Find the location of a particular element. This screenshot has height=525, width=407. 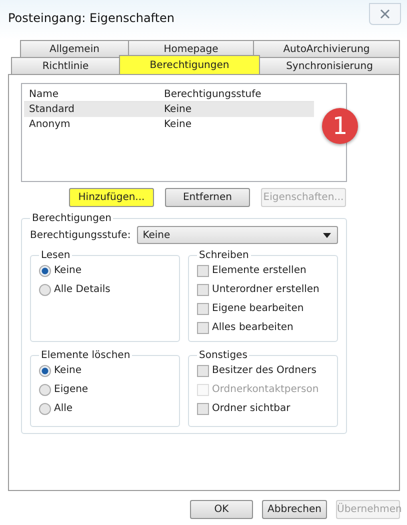

group-title: Sonstiges is located at coordinates (223, 355).